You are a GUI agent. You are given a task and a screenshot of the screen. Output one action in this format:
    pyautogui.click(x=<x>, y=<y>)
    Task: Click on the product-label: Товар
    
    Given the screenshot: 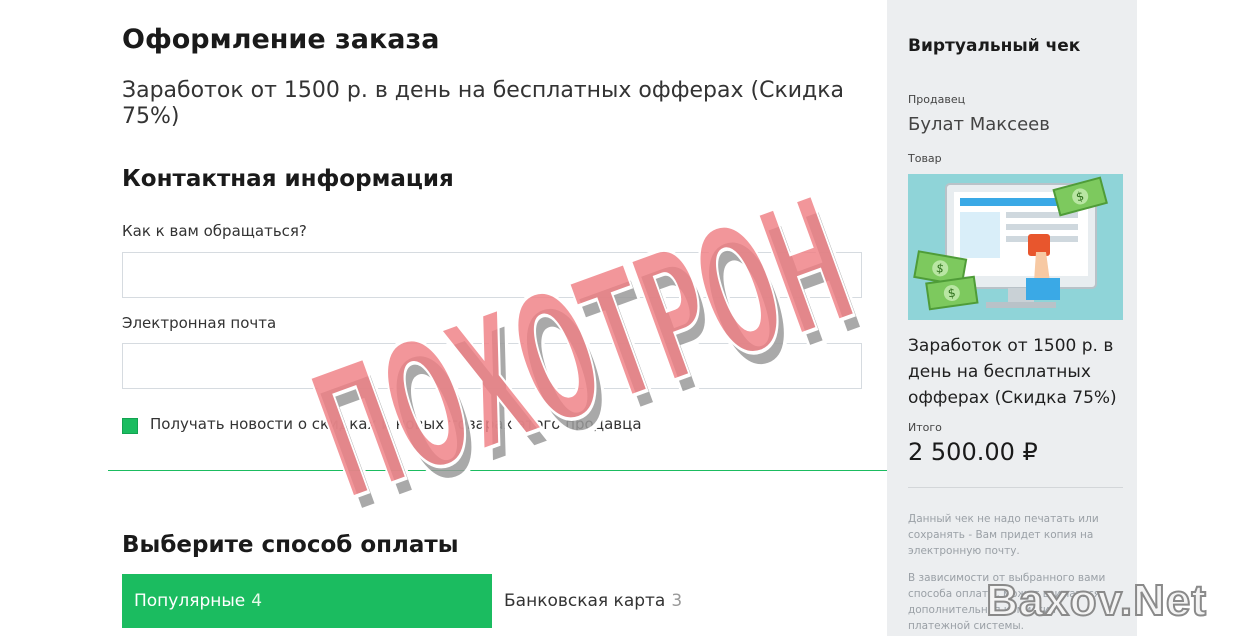 What is the action you would take?
    pyautogui.click(x=925, y=158)
    